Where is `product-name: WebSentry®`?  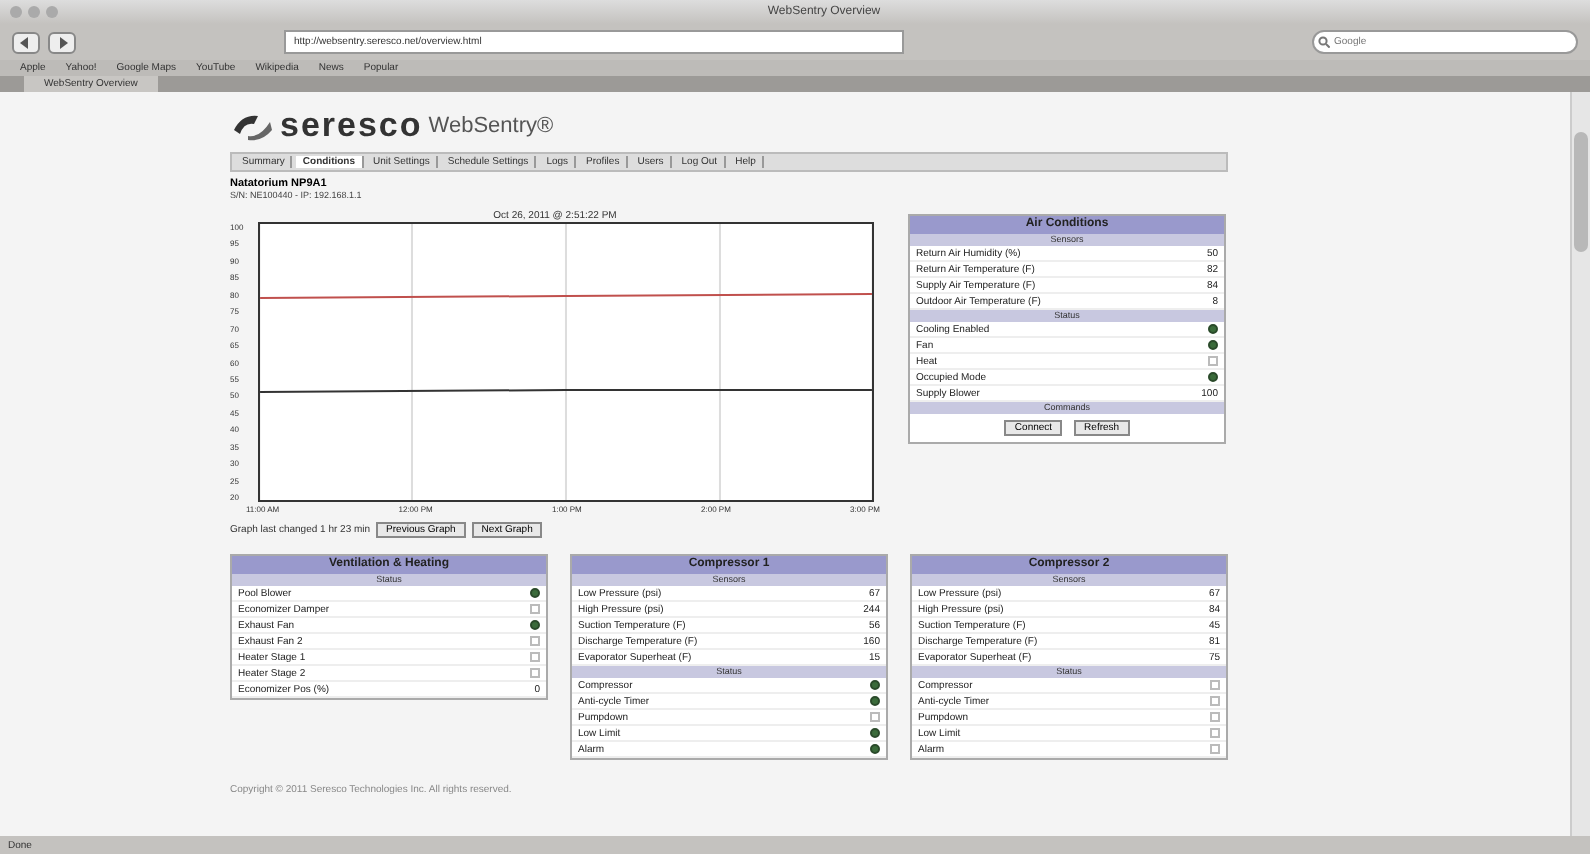
product-name: WebSentry® is located at coordinates (491, 126).